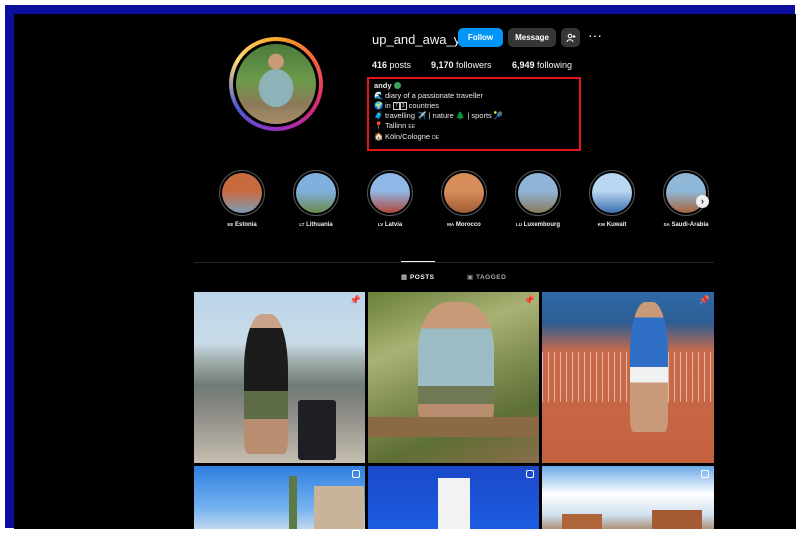 The height and width of the screenshot is (533, 800). I want to click on bio-name: andy, so click(383, 85).